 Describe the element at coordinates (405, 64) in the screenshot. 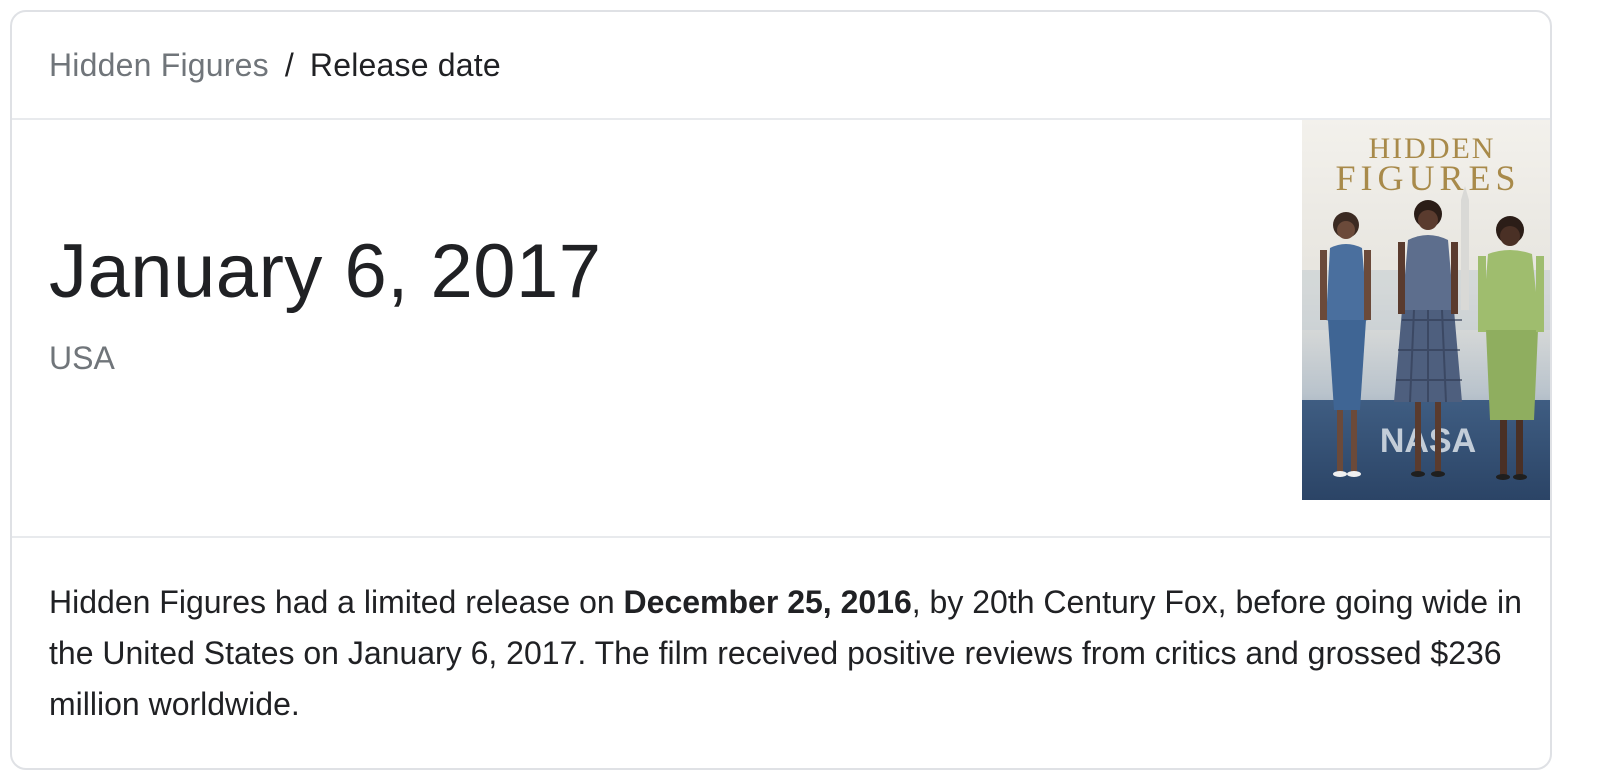

I see `breadcrumb-current: Release date` at that location.